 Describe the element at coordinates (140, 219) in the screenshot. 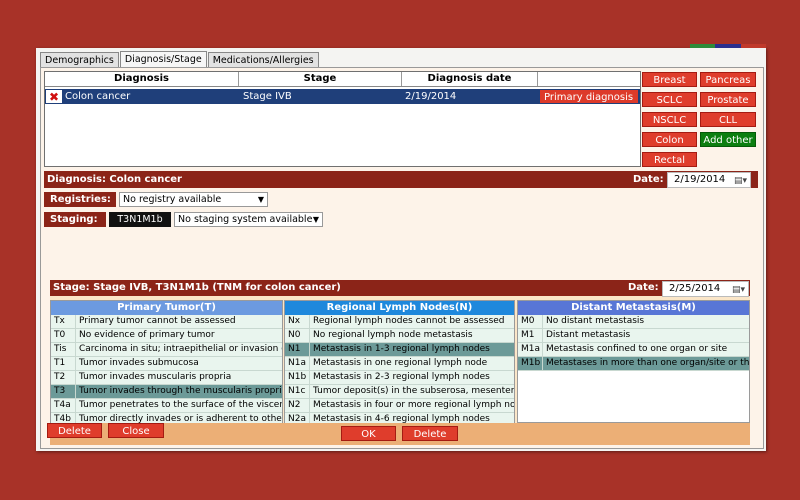

I see `staging-code-badge: T3N1M1b` at that location.